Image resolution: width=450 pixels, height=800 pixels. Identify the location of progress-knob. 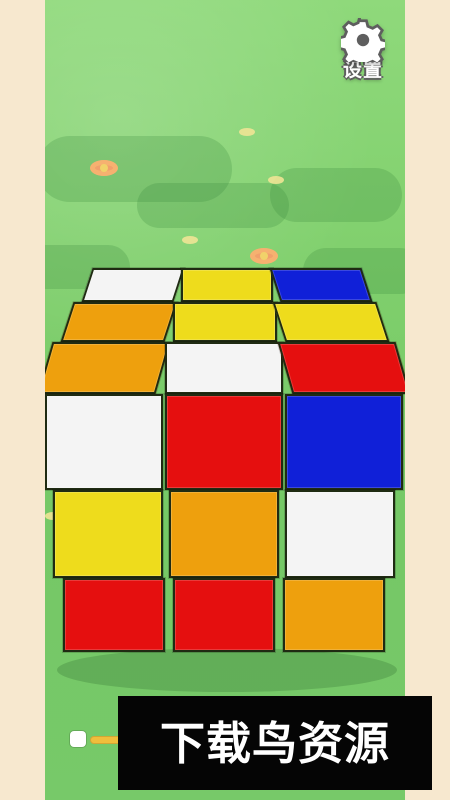
(78, 739).